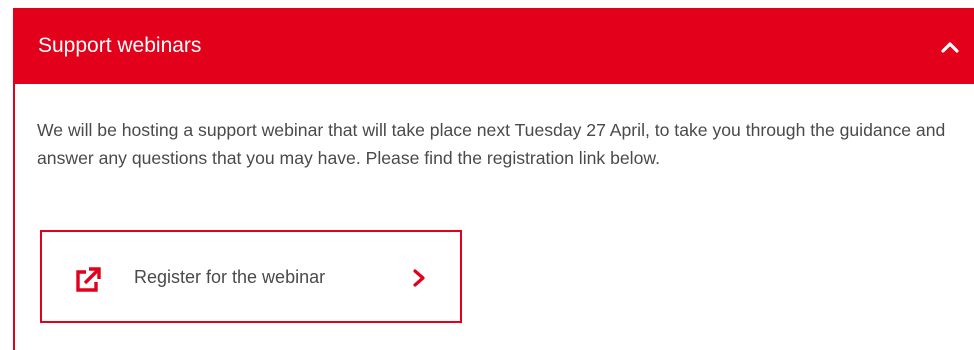 The width and height of the screenshot is (974, 350). Describe the element at coordinates (88, 279) in the screenshot. I see `external-link-icon` at that location.